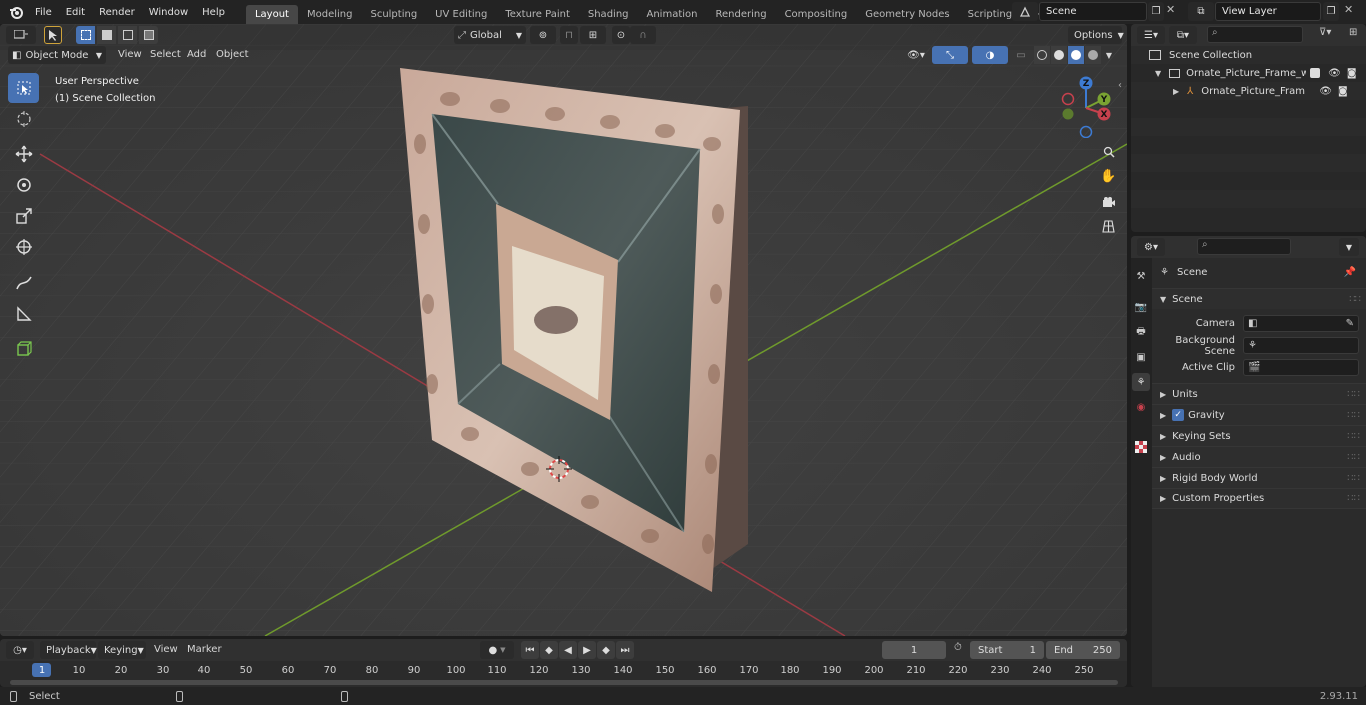 This screenshot has width=1366, height=705. What do you see at coordinates (608, 14) in the screenshot?
I see `tab-shading: Shading` at bounding box center [608, 14].